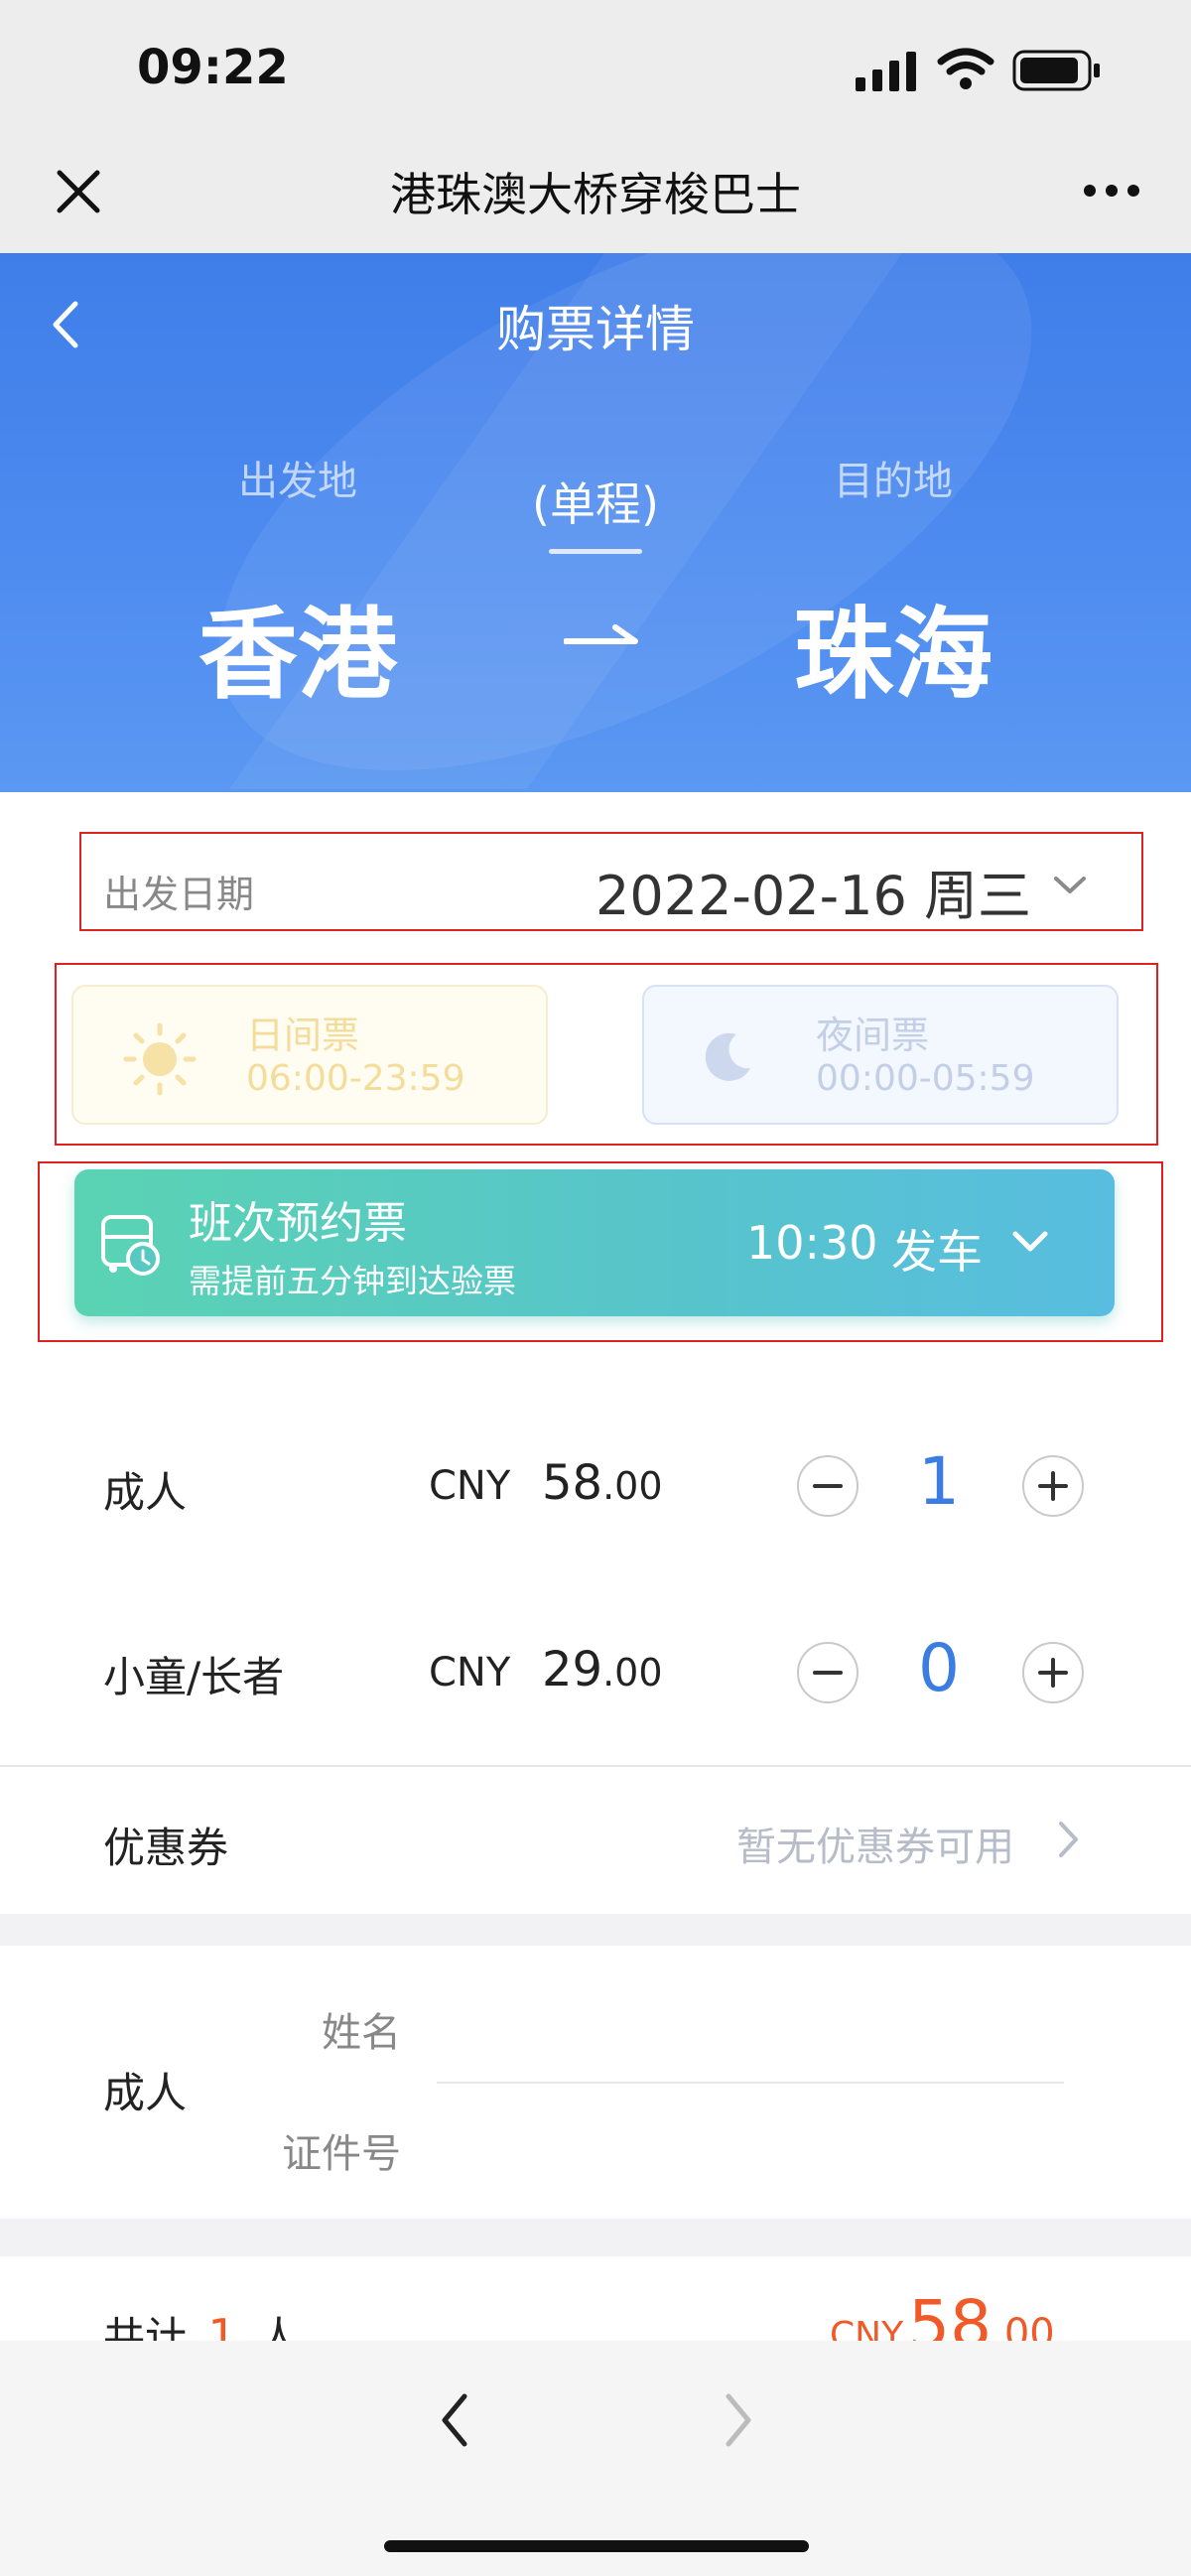 Image resolution: width=1191 pixels, height=2576 pixels. Describe the element at coordinates (893, 655) in the screenshot. I see `destination-city: 珠海` at that location.